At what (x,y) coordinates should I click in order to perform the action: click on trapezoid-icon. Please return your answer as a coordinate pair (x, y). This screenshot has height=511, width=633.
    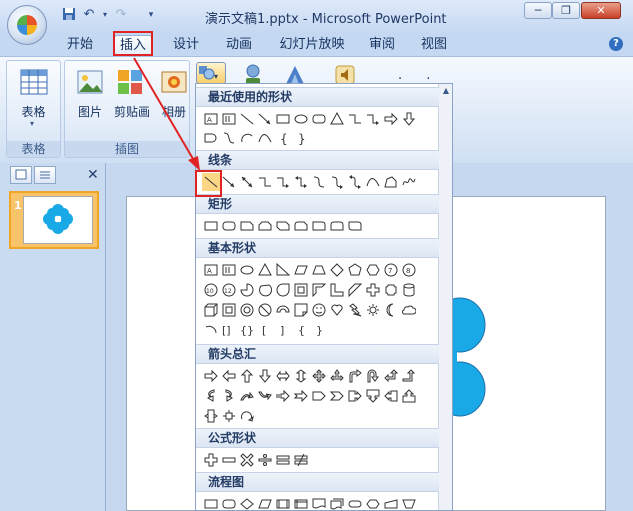
    Looking at the image, I should click on (319, 270).